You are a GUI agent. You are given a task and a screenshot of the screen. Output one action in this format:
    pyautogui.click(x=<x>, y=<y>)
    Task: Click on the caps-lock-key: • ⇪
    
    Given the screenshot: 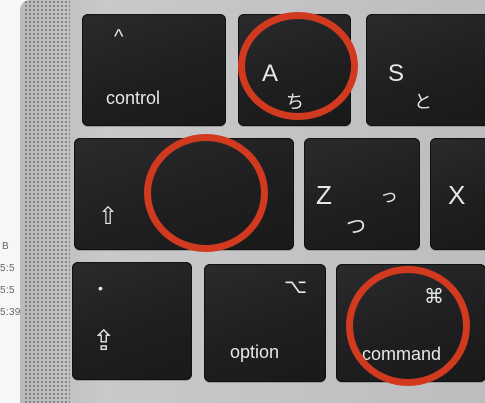 What is the action you would take?
    pyautogui.click(x=132, y=321)
    